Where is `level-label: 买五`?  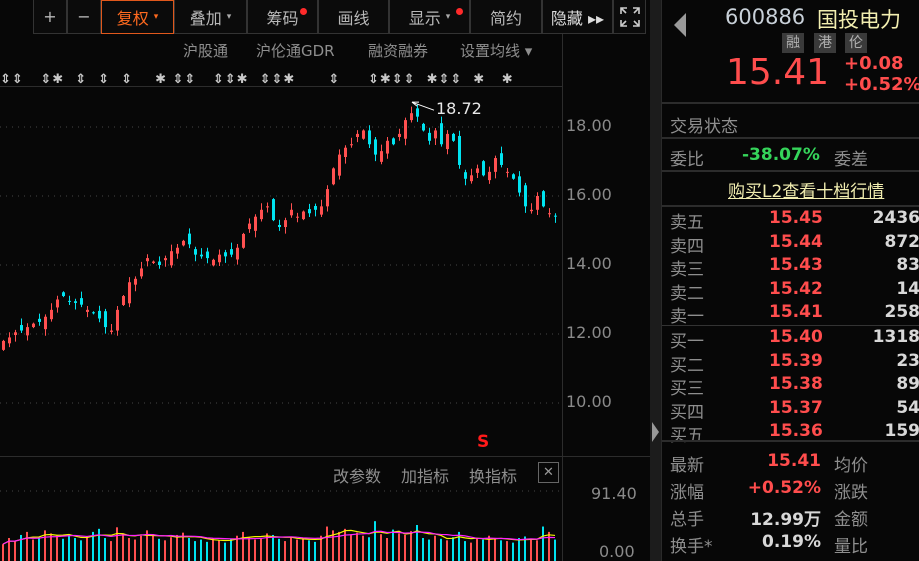 level-label: 买五 is located at coordinates (687, 436).